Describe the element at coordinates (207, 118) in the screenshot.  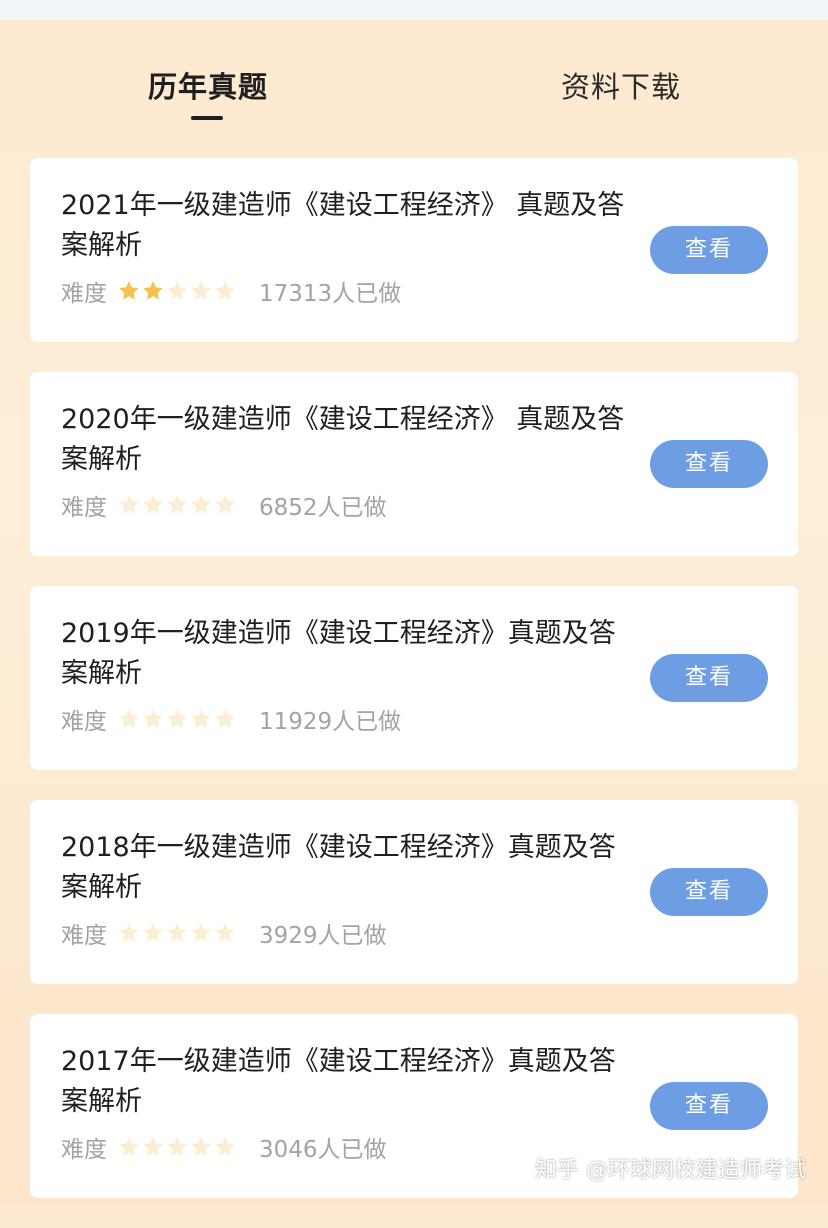
I see `active-tab-indicator` at that location.